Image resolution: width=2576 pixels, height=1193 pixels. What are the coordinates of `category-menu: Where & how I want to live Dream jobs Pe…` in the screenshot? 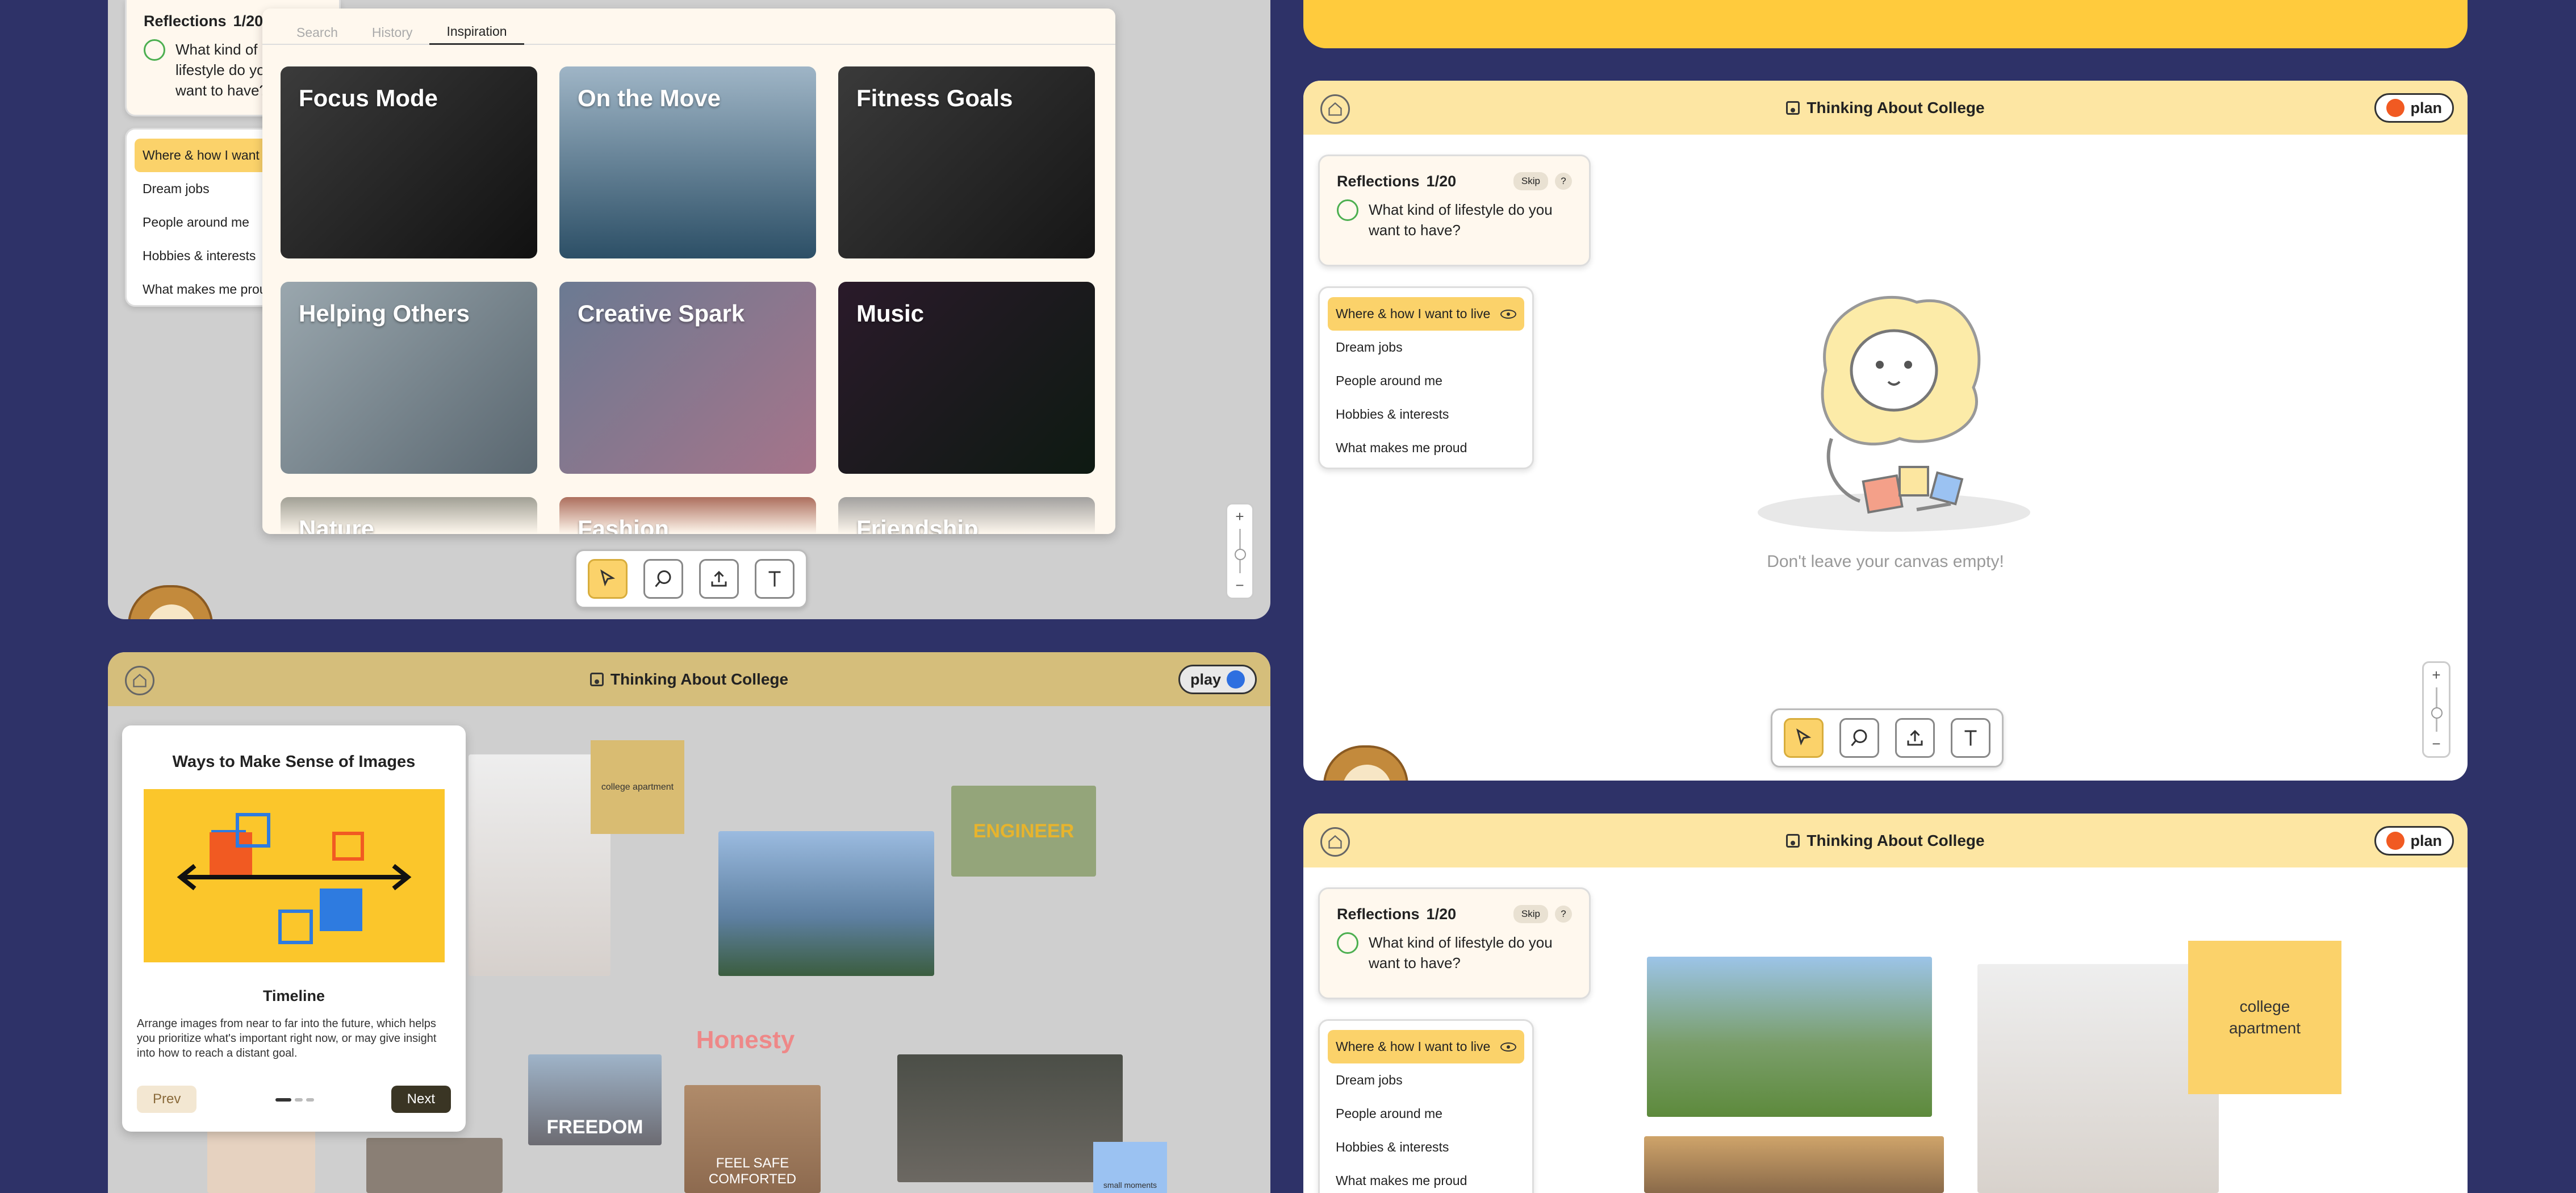 It's located at (1426, 377).